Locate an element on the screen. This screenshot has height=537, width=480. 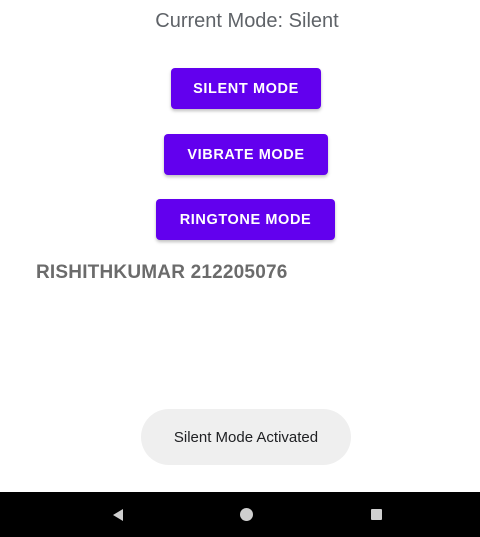
toast-message: Silent Mode Activated is located at coordinates (246, 437).